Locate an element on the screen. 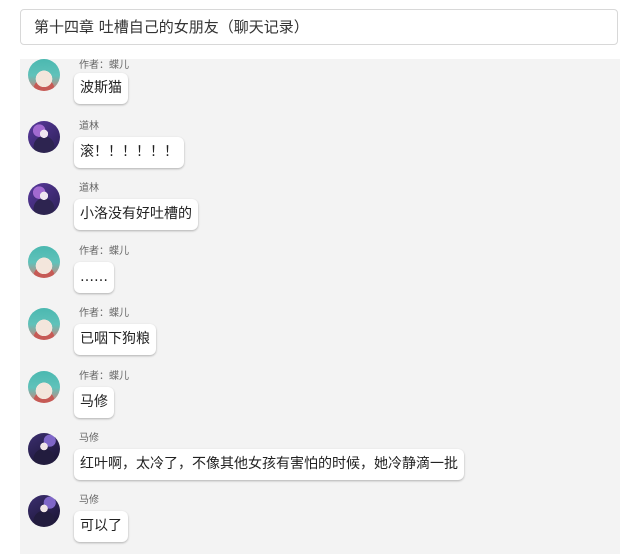 This screenshot has width=640, height=554. message-bubble: 马修 is located at coordinates (94, 402).